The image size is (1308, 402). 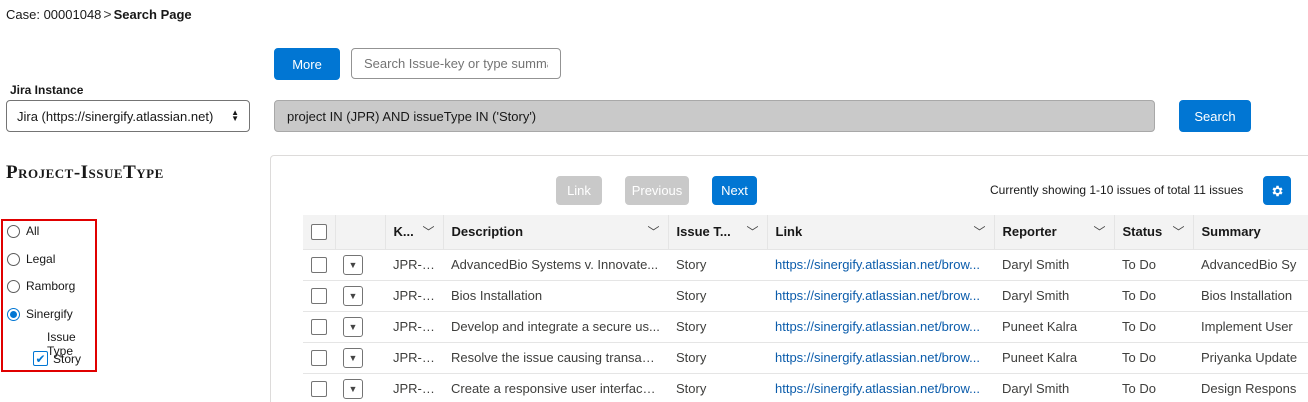 What do you see at coordinates (33, 231) in the screenshot?
I see `project-option-label: All` at bounding box center [33, 231].